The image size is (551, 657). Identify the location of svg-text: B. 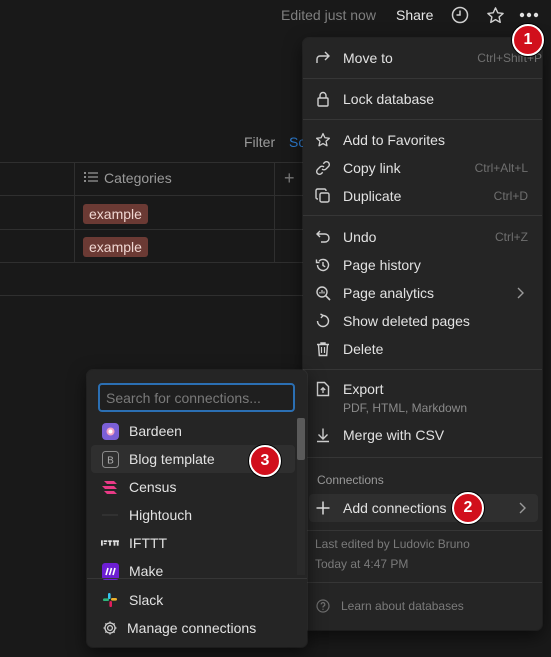
(110, 460).